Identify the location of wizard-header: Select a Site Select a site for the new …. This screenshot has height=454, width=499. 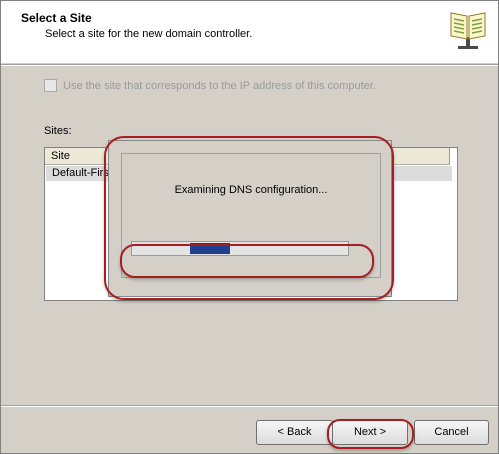
(249, 32).